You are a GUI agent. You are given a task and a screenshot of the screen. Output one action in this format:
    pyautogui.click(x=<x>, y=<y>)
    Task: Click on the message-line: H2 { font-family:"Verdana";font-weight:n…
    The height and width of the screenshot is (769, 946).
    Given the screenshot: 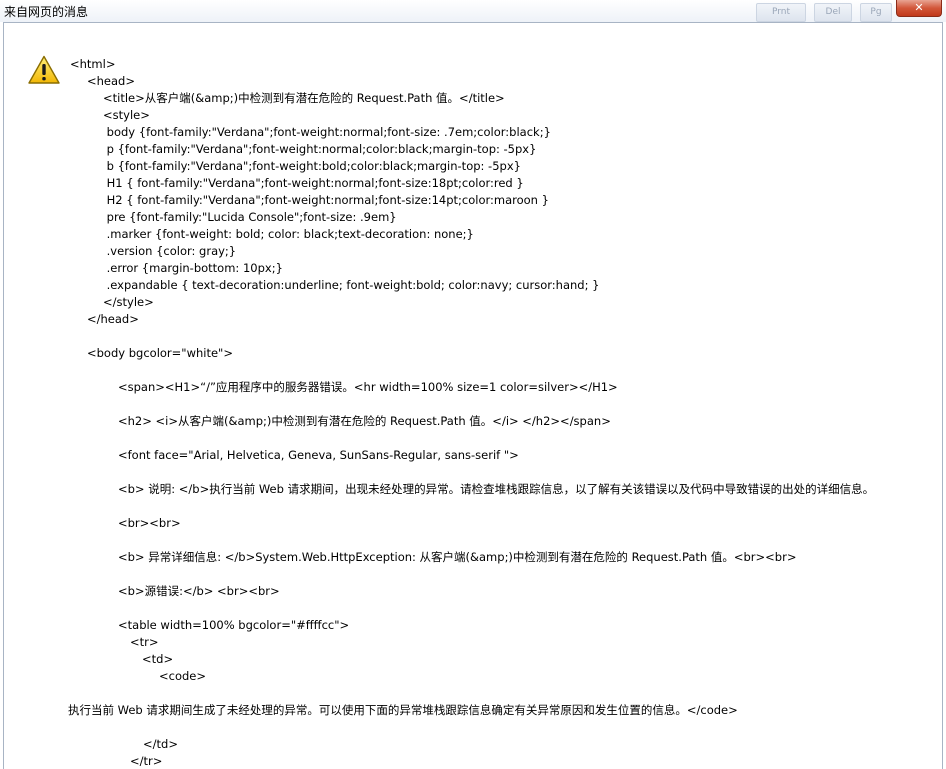 What is the action you would take?
    pyautogui.click(x=326, y=200)
    